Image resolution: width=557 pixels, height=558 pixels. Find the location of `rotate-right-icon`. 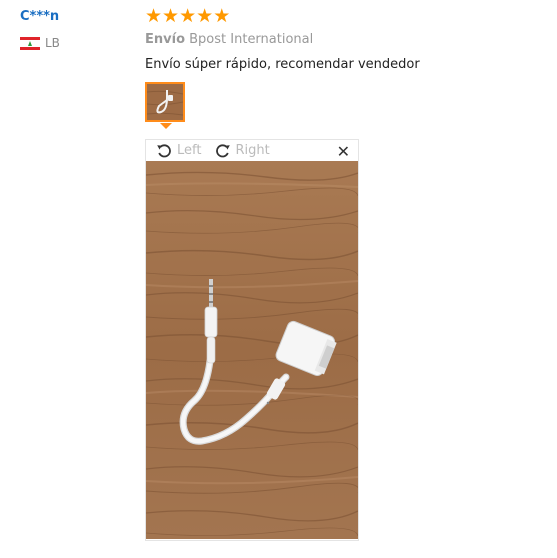

rotate-right-icon is located at coordinates (223, 151).